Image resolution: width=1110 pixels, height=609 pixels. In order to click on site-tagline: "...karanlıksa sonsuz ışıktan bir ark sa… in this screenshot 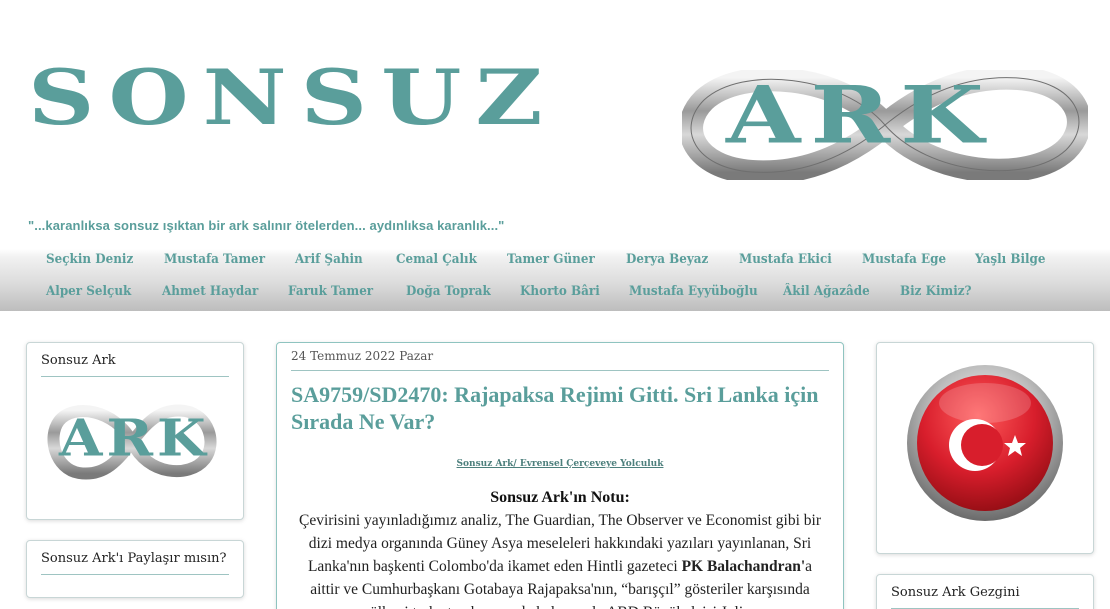, I will do `click(266, 225)`.